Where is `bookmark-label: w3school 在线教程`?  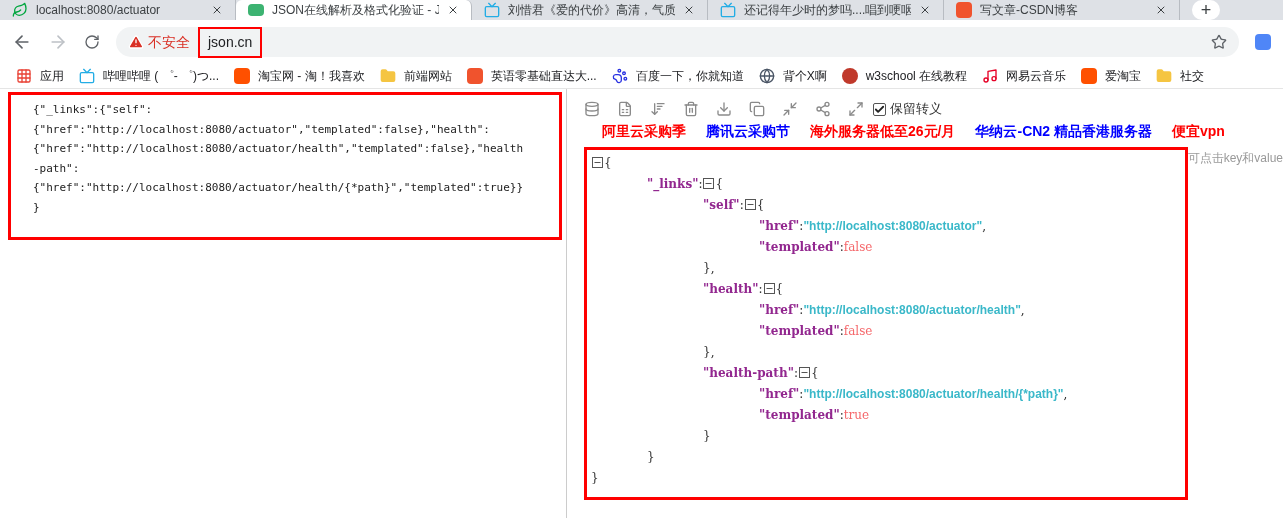 bookmark-label: w3school 在线教程 is located at coordinates (916, 76).